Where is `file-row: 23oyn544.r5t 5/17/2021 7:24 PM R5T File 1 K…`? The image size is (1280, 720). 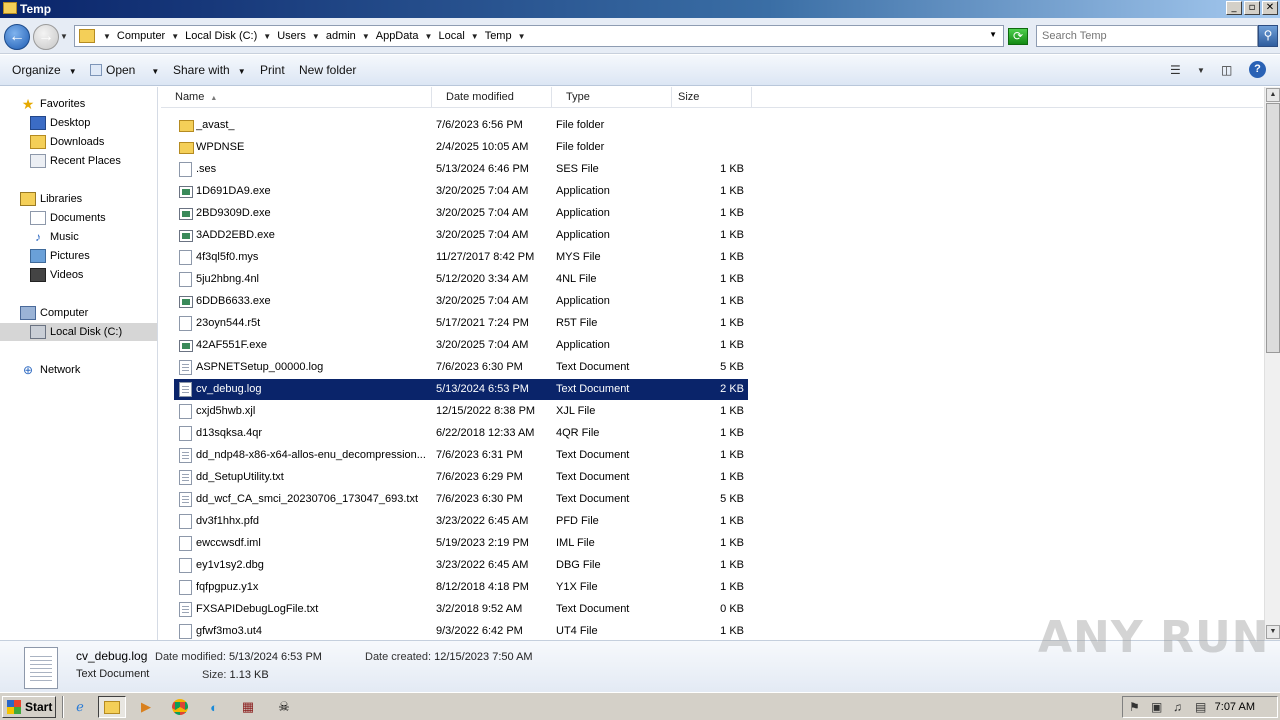 file-row: 23oyn544.r5t 5/17/2021 7:24 PM R5T File 1 K… is located at coordinates (461, 323).